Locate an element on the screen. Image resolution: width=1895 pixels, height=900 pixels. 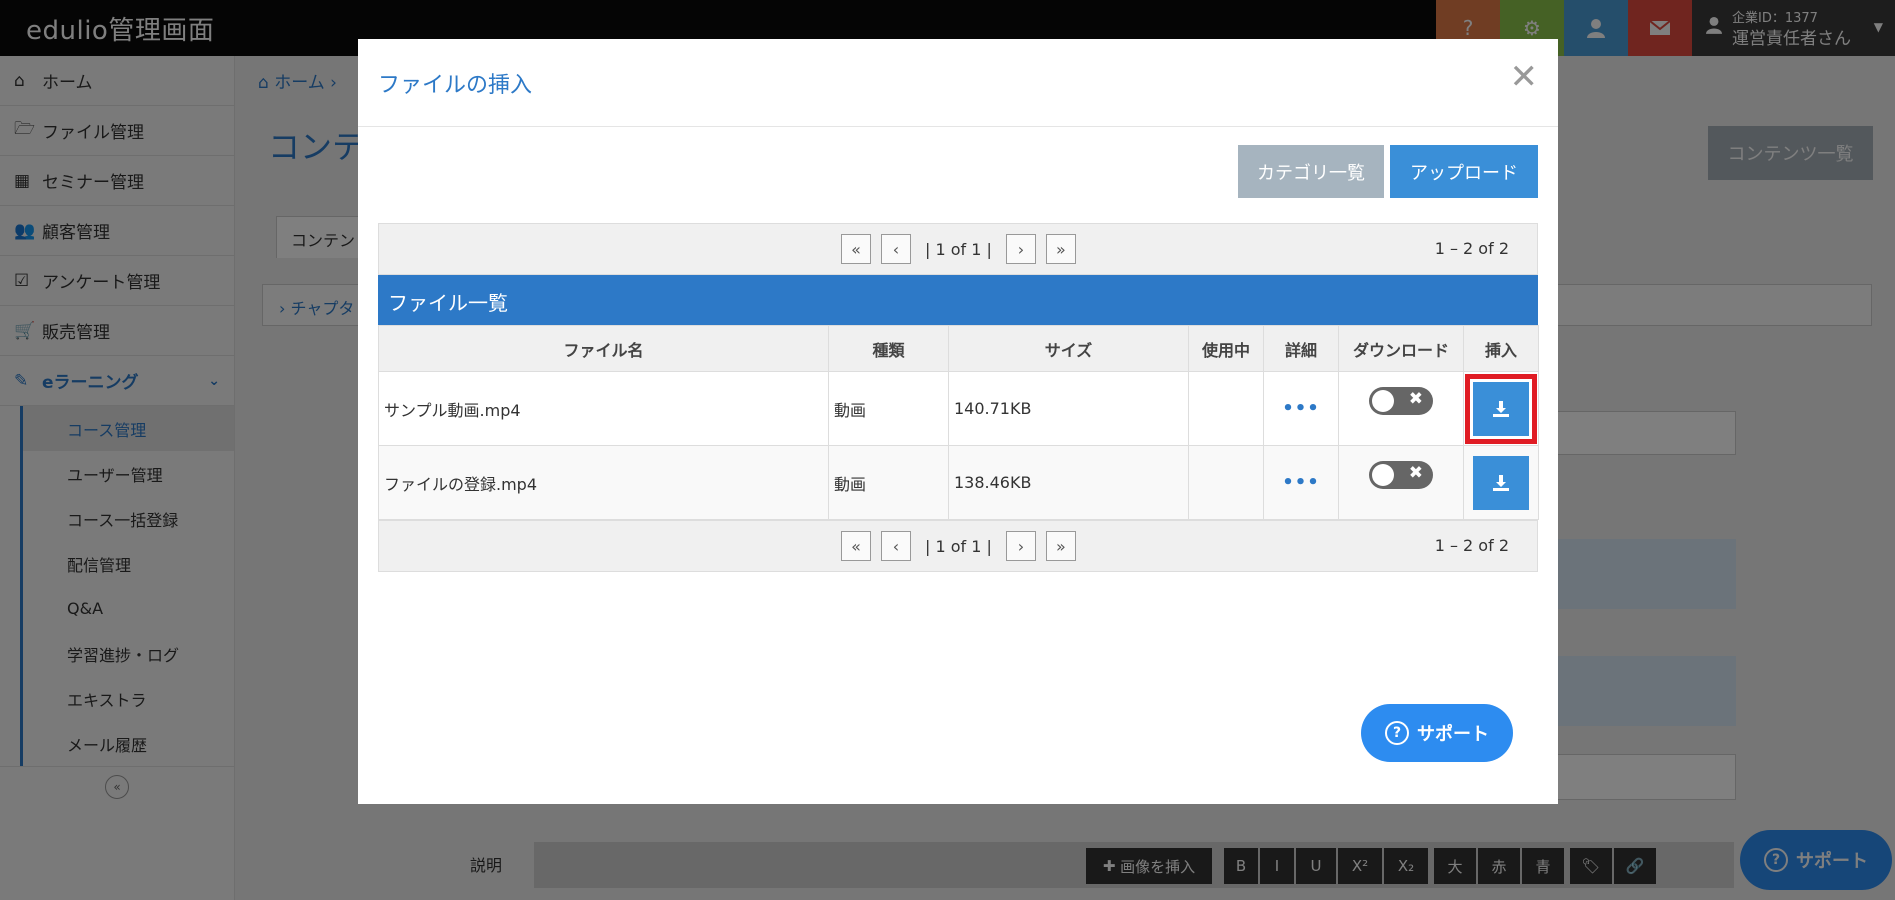
table-row: サンプル動画.mp4 動画 140.71KB ••• ✖ is located at coordinates (958, 408).